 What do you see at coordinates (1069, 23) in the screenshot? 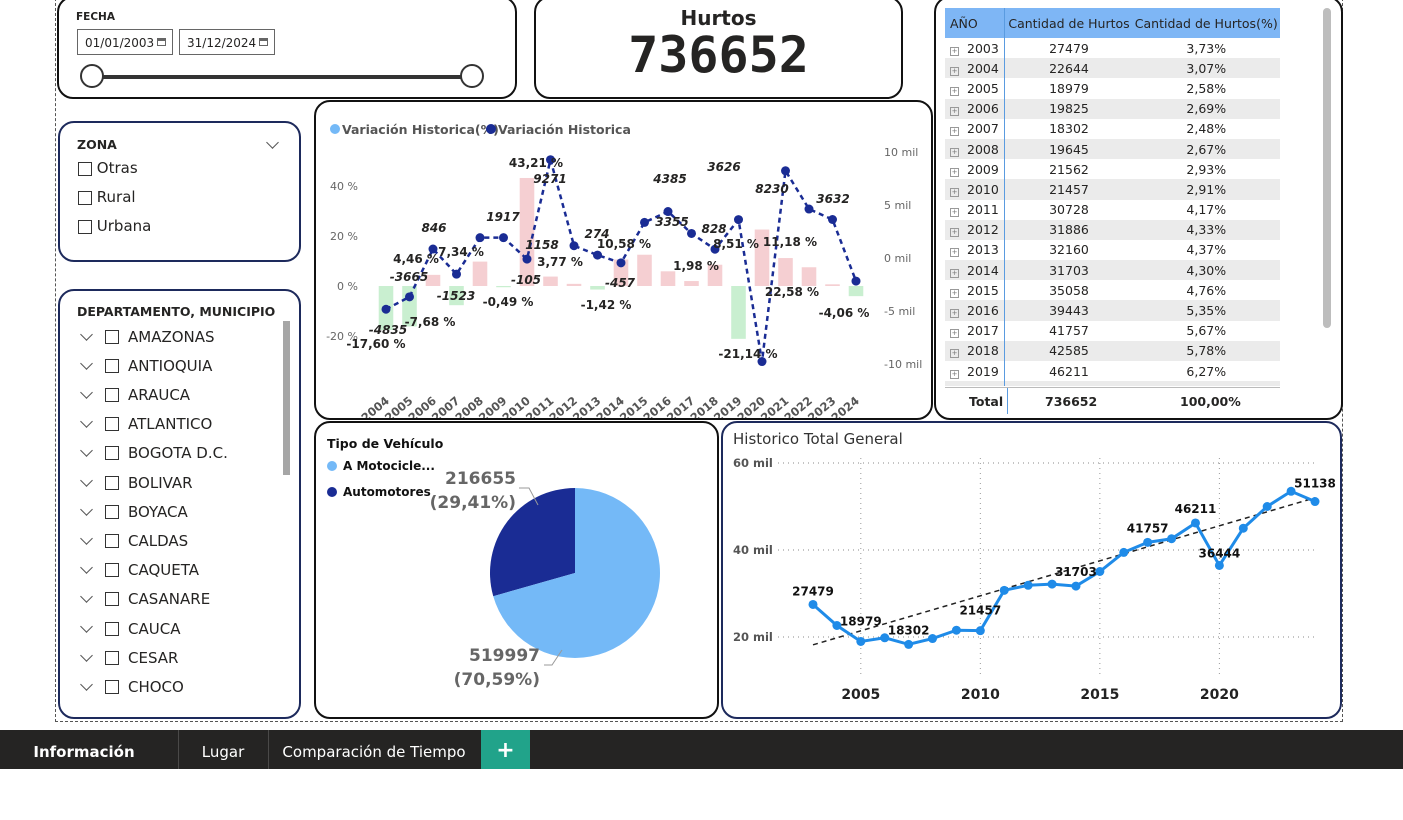
I see `col-header-count: Cantidad de Hurtos` at bounding box center [1069, 23].